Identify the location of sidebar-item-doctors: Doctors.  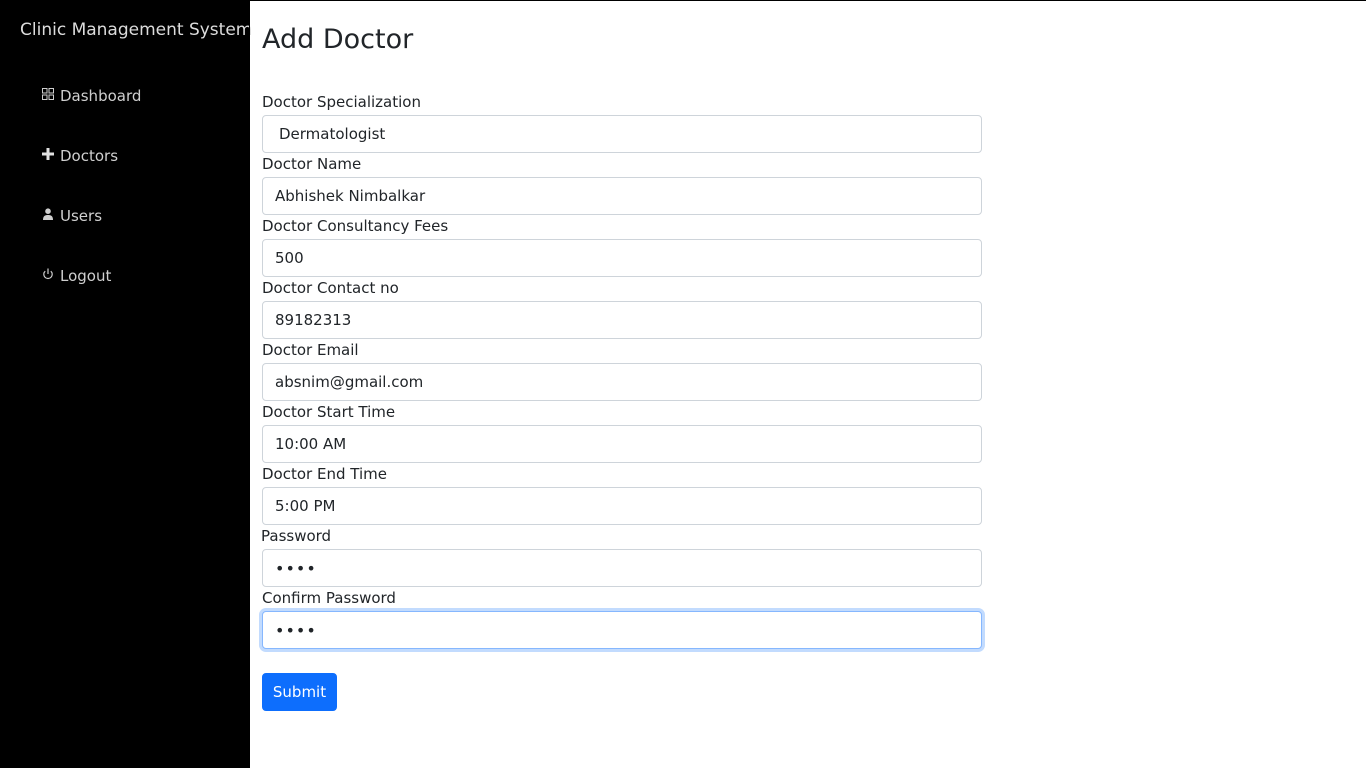
(79, 156).